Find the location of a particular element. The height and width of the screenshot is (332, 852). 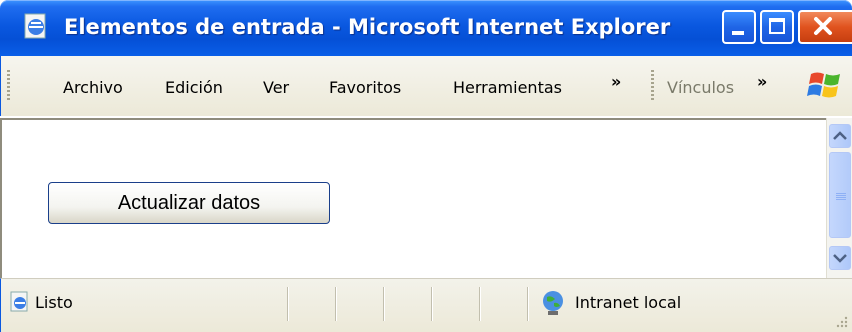

update-data-button: Actualizar datos is located at coordinates (189, 203).